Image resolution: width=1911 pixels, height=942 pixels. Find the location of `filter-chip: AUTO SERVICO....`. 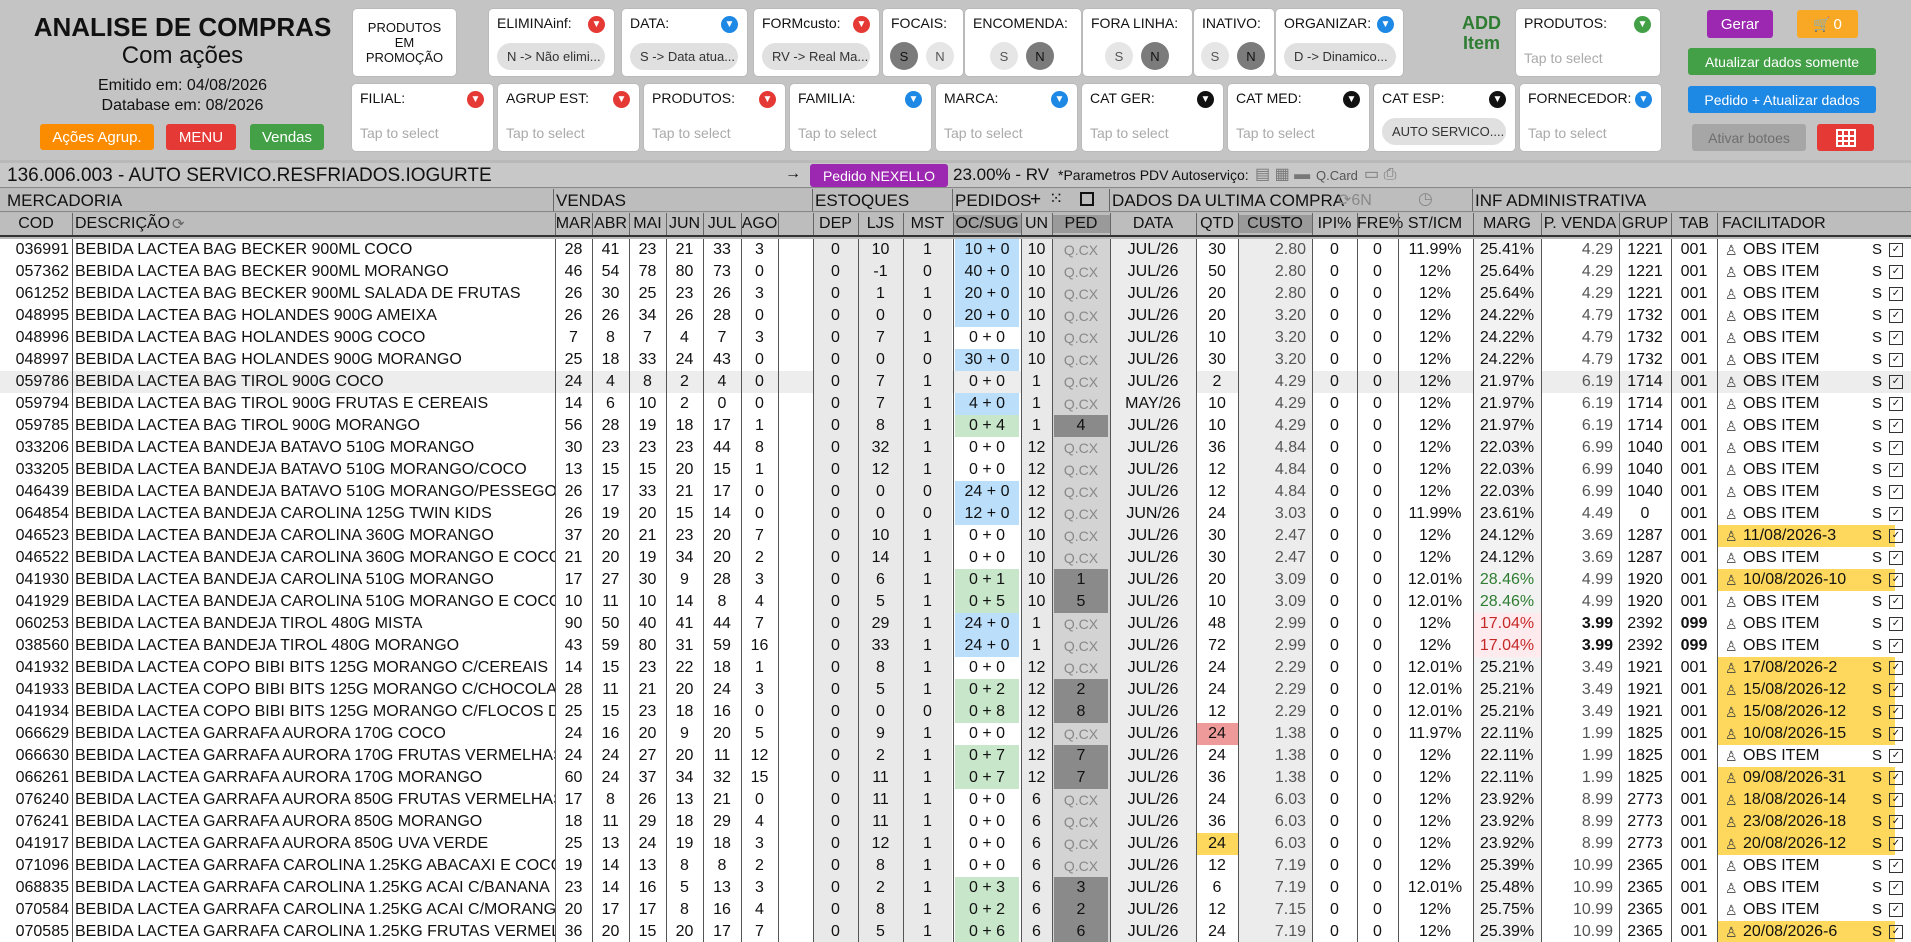

filter-chip: AUTO SERVICO.... is located at coordinates (1444, 131).